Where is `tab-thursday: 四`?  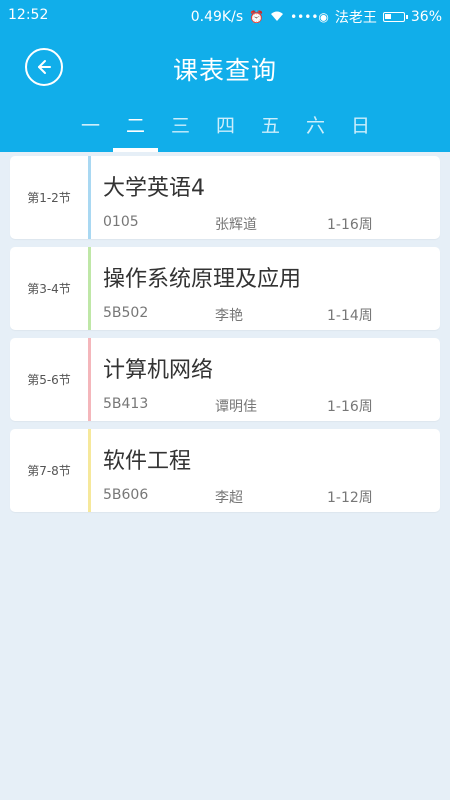 tab-thursday: 四 is located at coordinates (225, 128).